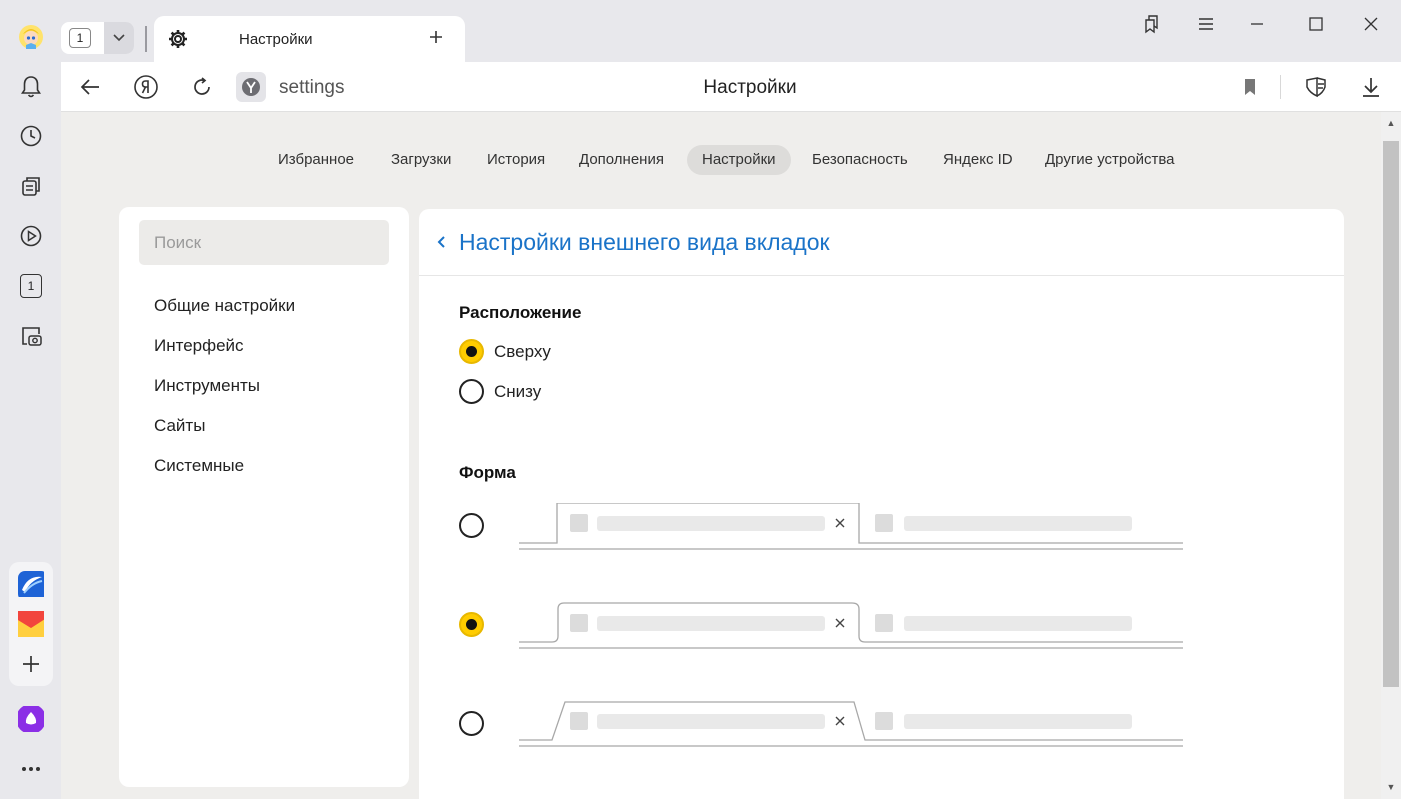 This screenshot has width=1401, height=799. I want to click on hamburger-icon, so click(1206, 24).